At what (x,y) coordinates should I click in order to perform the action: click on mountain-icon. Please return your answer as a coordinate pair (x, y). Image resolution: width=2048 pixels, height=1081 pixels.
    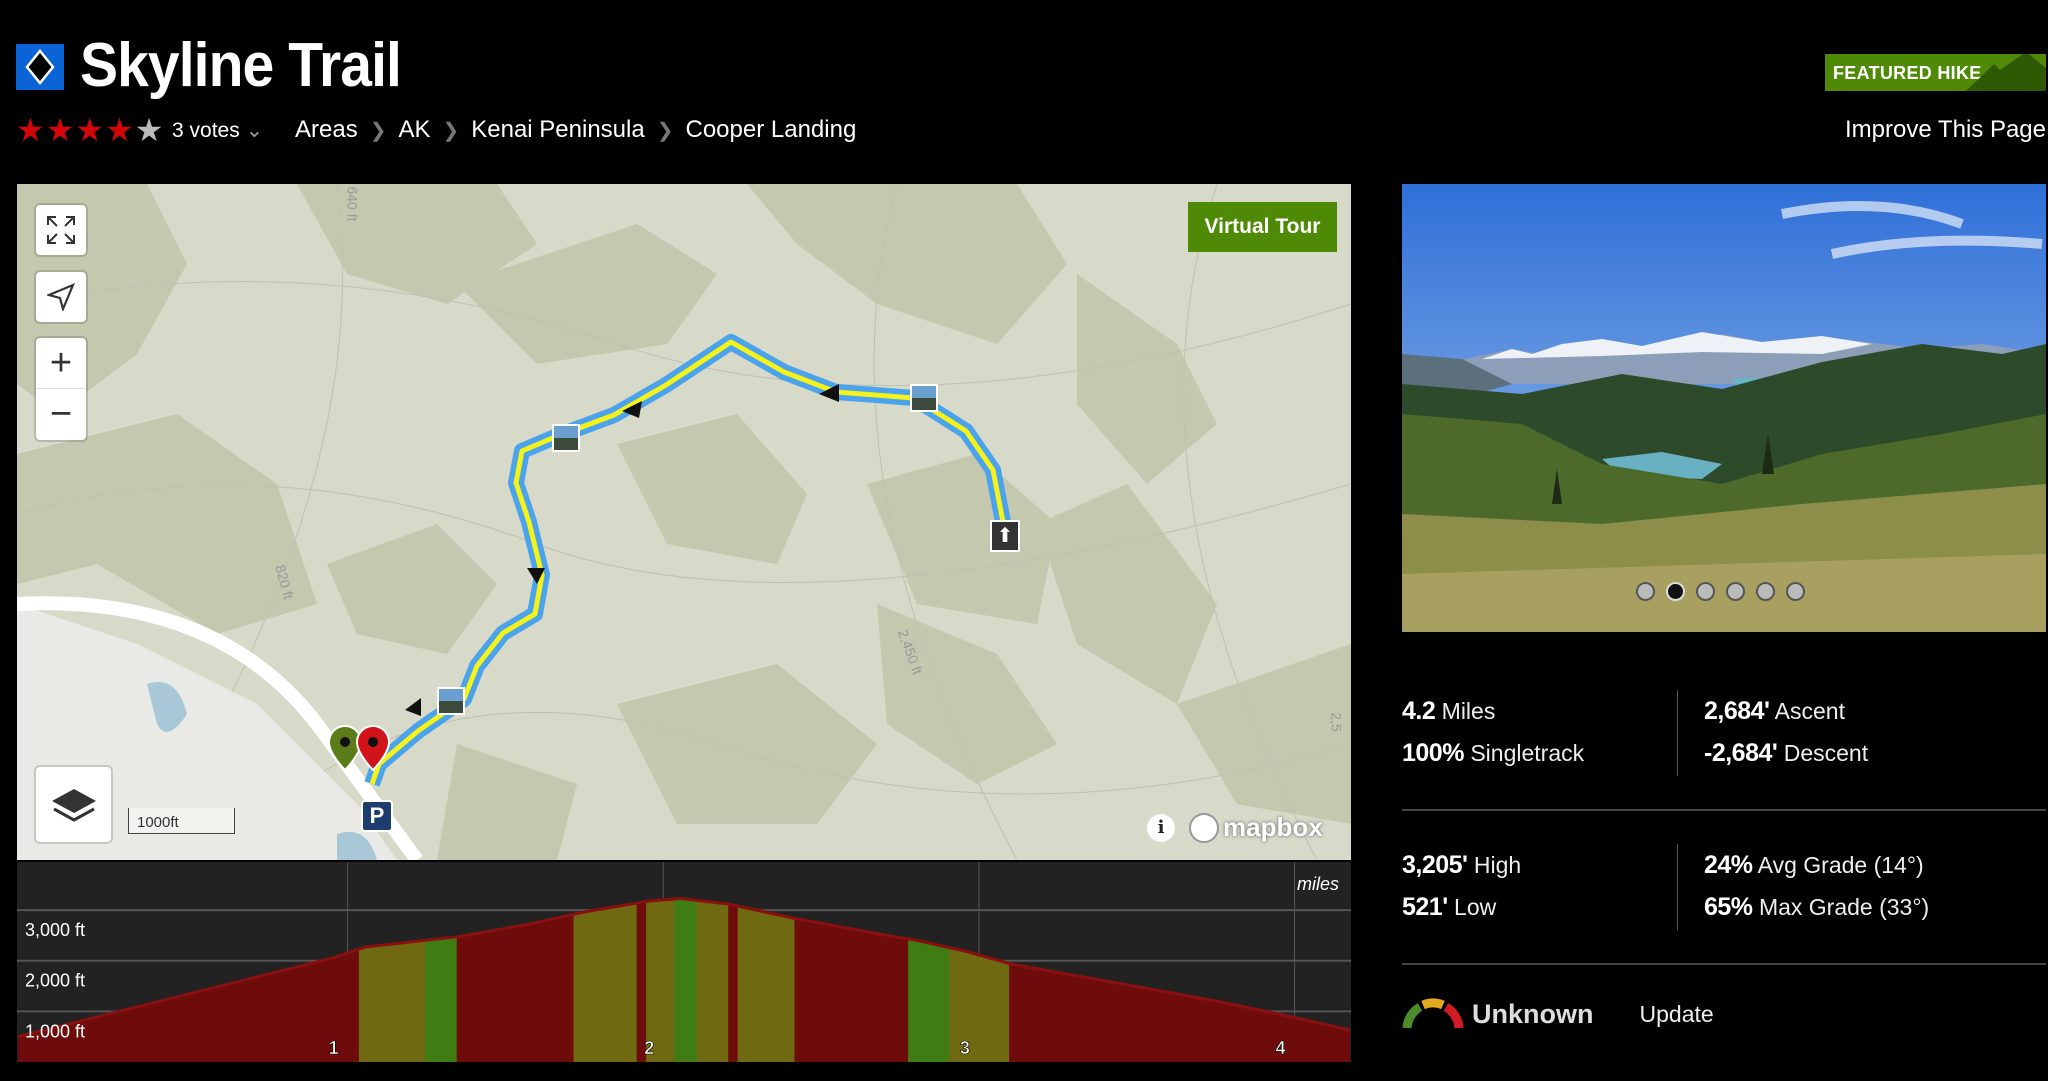
    Looking at the image, I should click on (2006, 72).